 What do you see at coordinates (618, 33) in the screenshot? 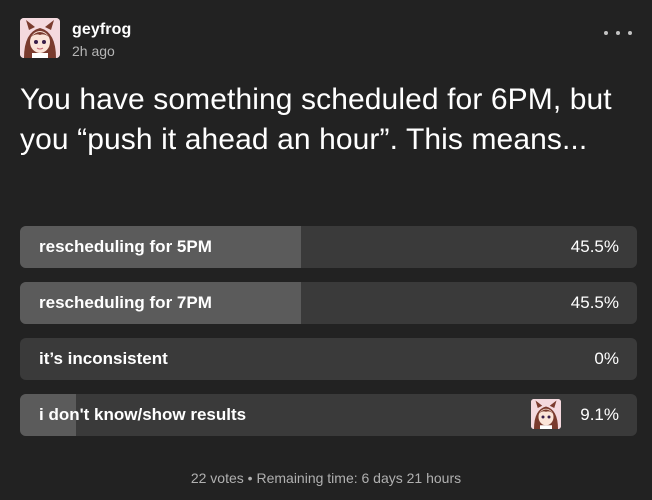
I see `more-options-icon` at bounding box center [618, 33].